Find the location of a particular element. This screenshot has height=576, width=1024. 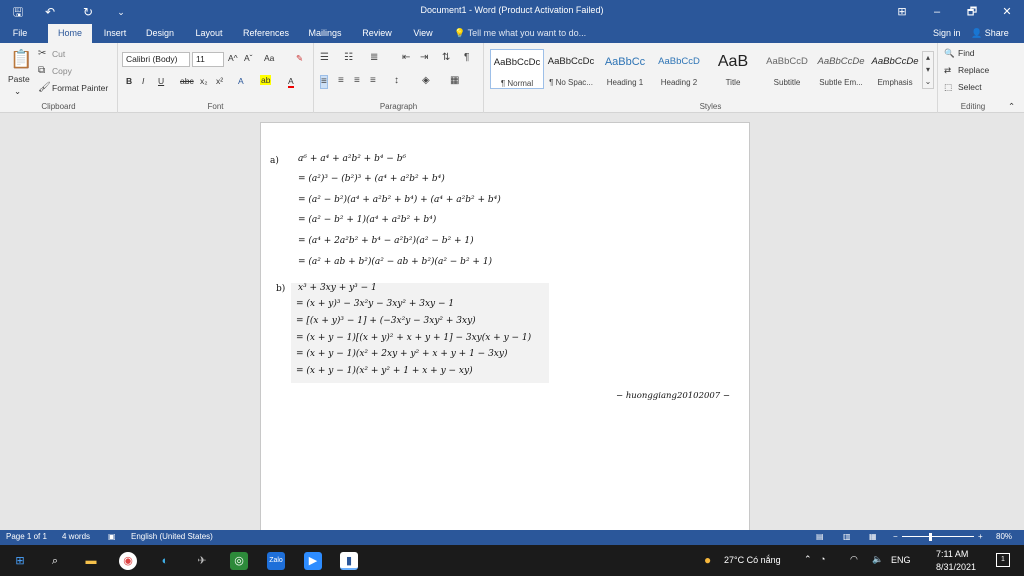

align-center-icon: ≡ is located at coordinates (341, 81).